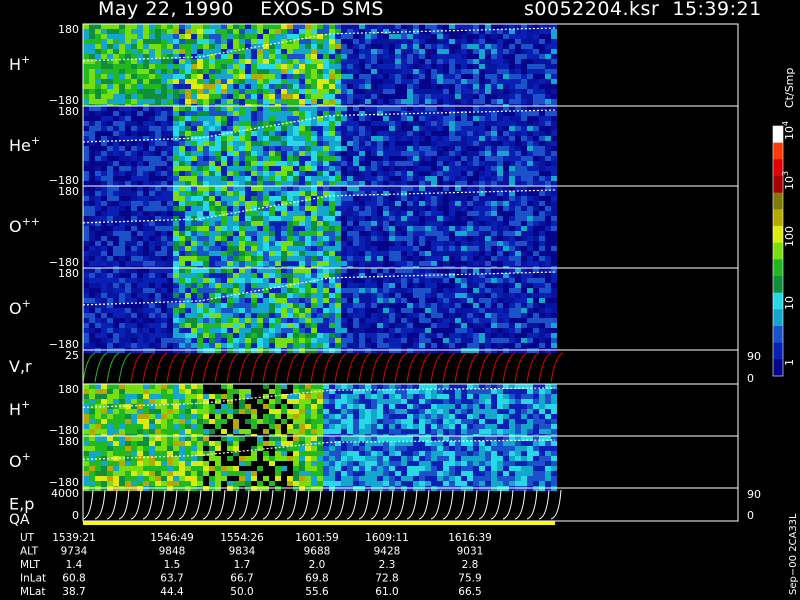  I want to click on colorbar-title: Ct/Smp, so click(789, 88).